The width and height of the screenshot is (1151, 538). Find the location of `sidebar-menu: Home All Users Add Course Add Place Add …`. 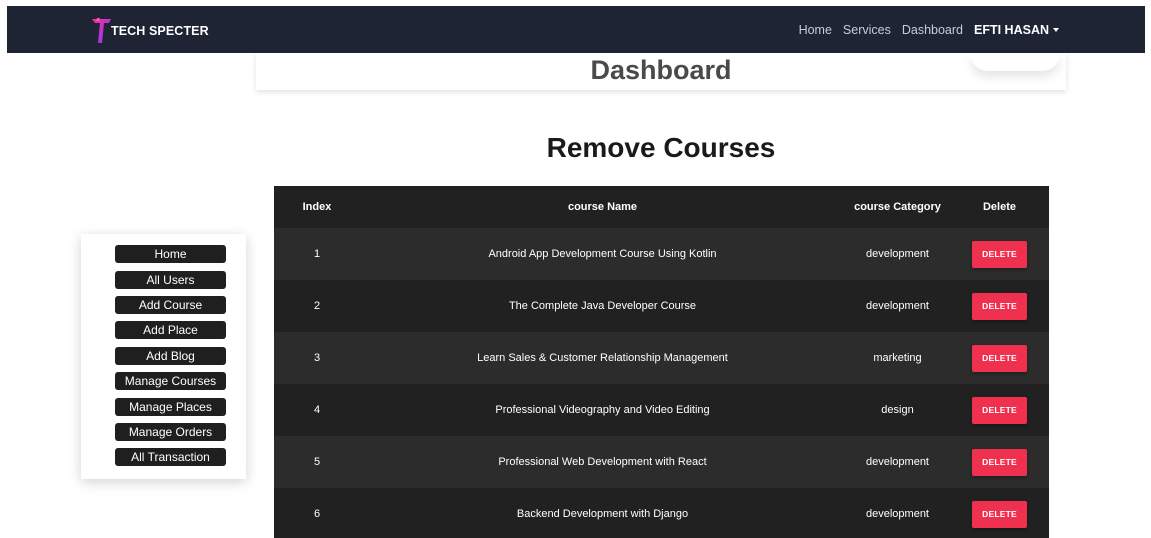

sidebar-menu: Home All Users Add Course Add Place Add … is located at coordinates (163, 356).